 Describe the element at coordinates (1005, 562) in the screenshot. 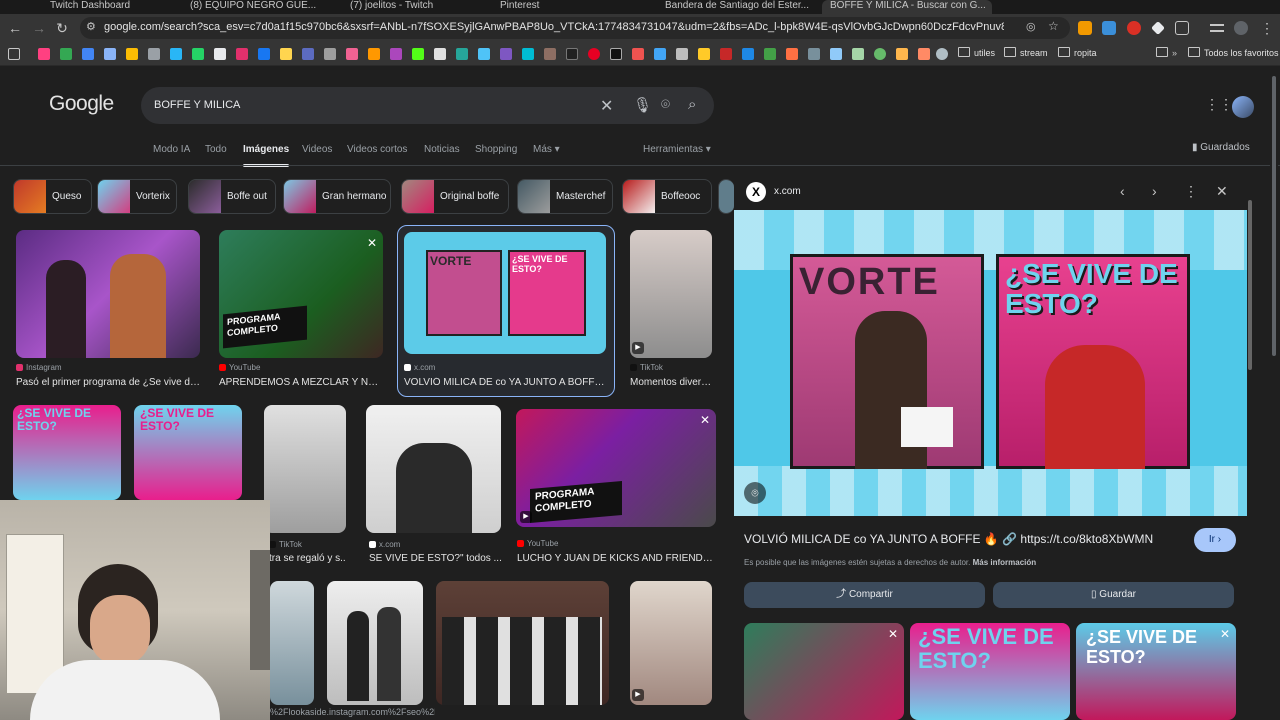

I see `more-info-link: Más información` at that location.